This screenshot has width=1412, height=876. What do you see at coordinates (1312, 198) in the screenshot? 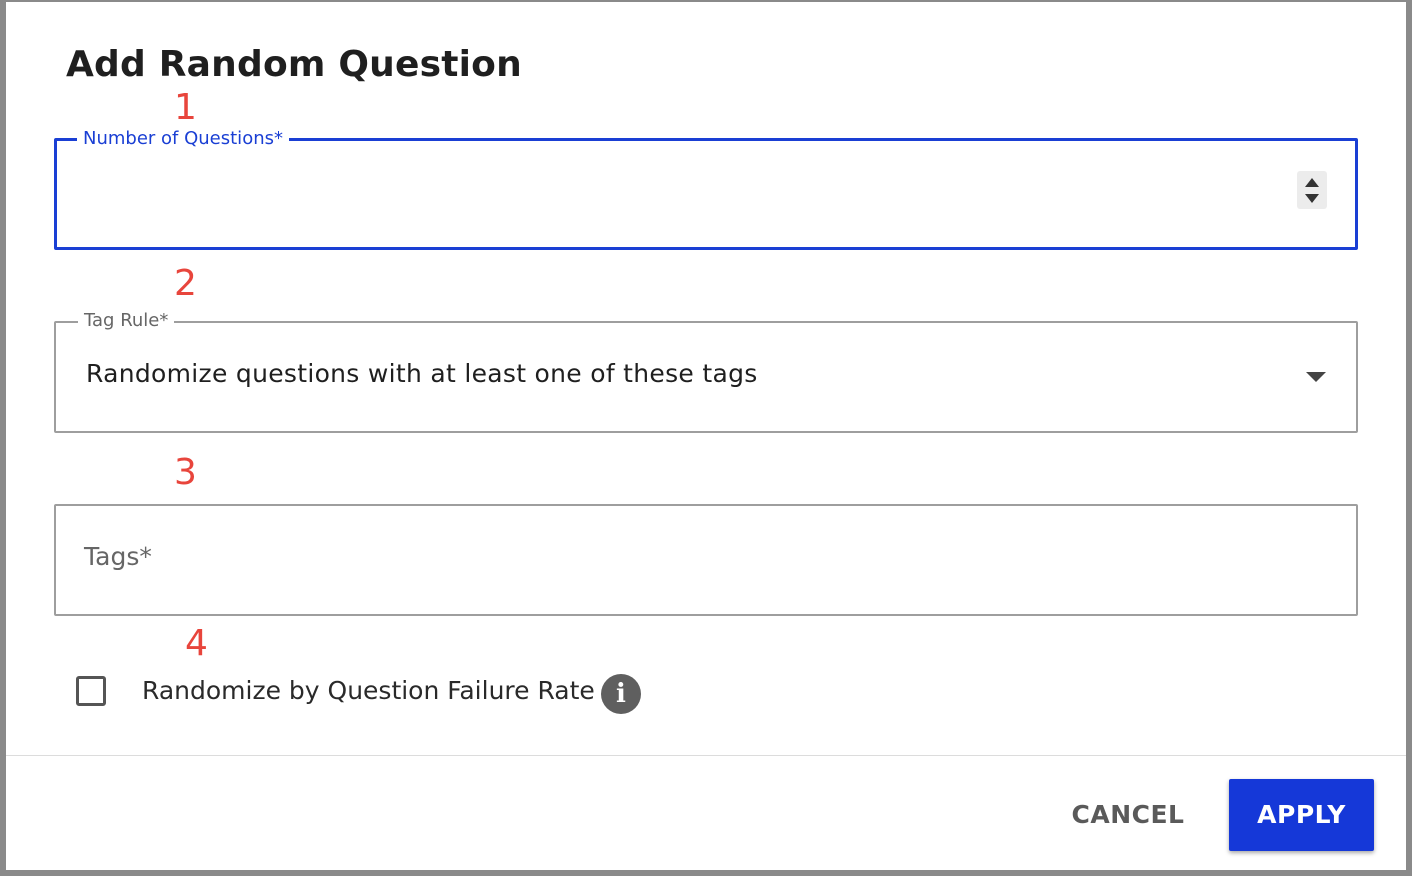
I see `stepper-down-icon` at bounding box center [1312, 198].